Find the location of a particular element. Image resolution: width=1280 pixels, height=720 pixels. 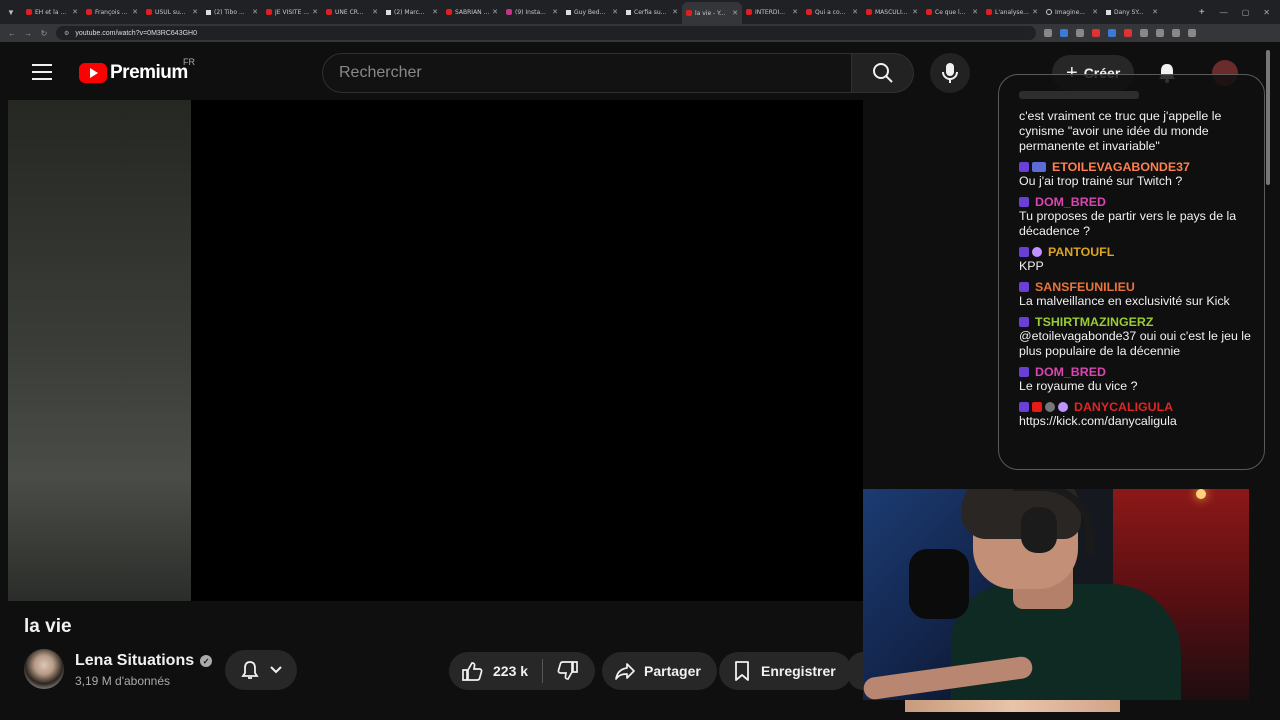

page-scrollbar is located at coordinates (1268, 117).